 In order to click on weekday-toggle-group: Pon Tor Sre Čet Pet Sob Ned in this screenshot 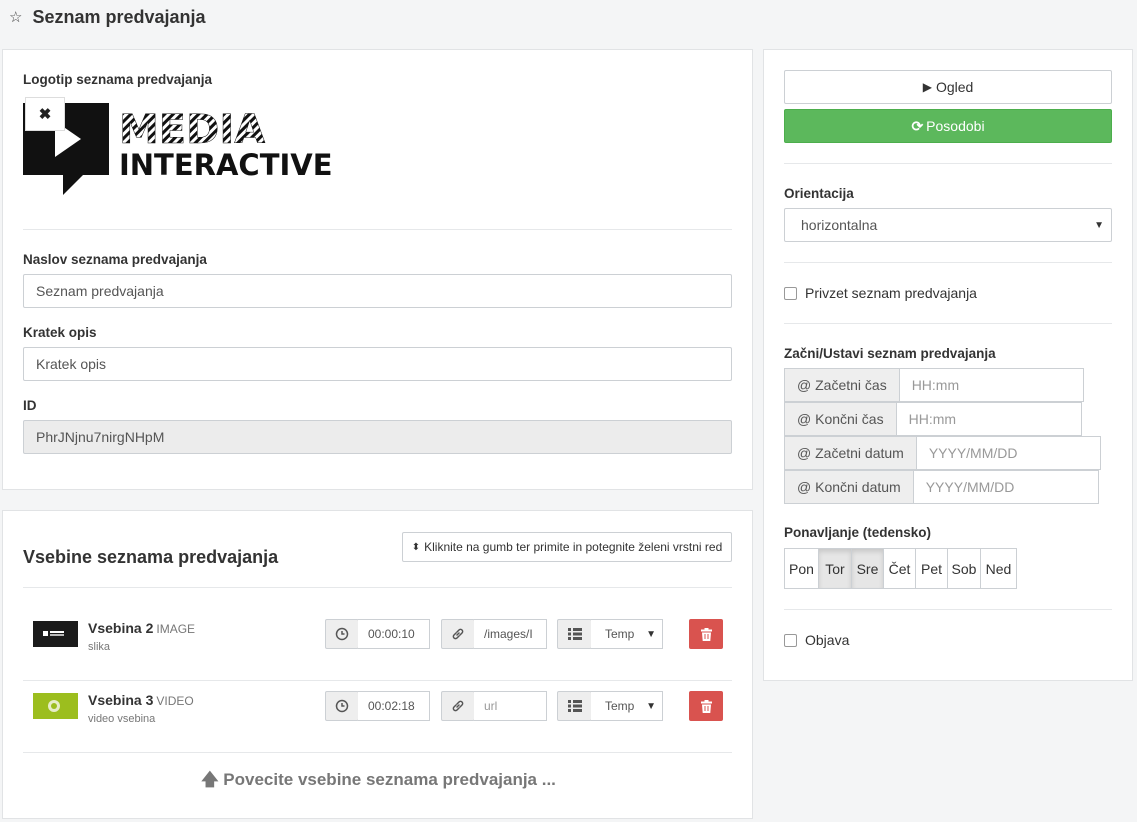, I will do `click(900, 568)`.